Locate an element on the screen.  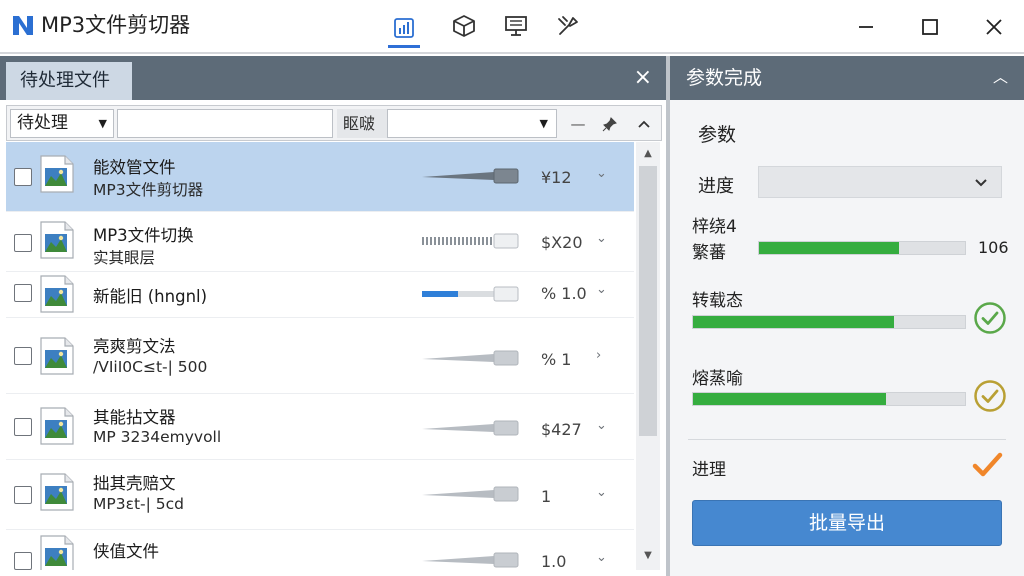
metric2-bar is located at coordinates (829, 322).